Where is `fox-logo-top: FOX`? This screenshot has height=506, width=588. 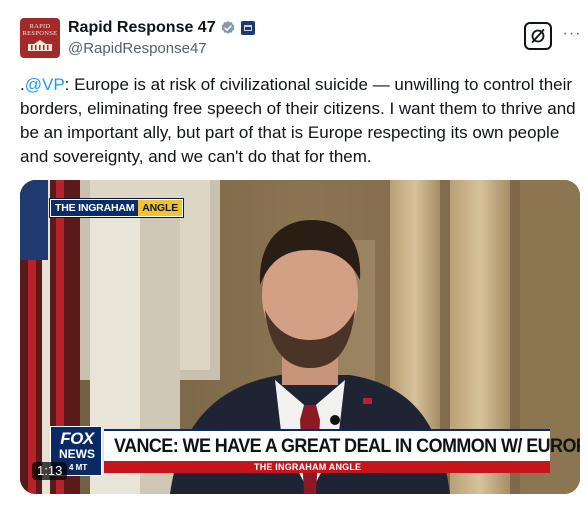
fox-logo-top: FOX is located at coordinates (77, 438).